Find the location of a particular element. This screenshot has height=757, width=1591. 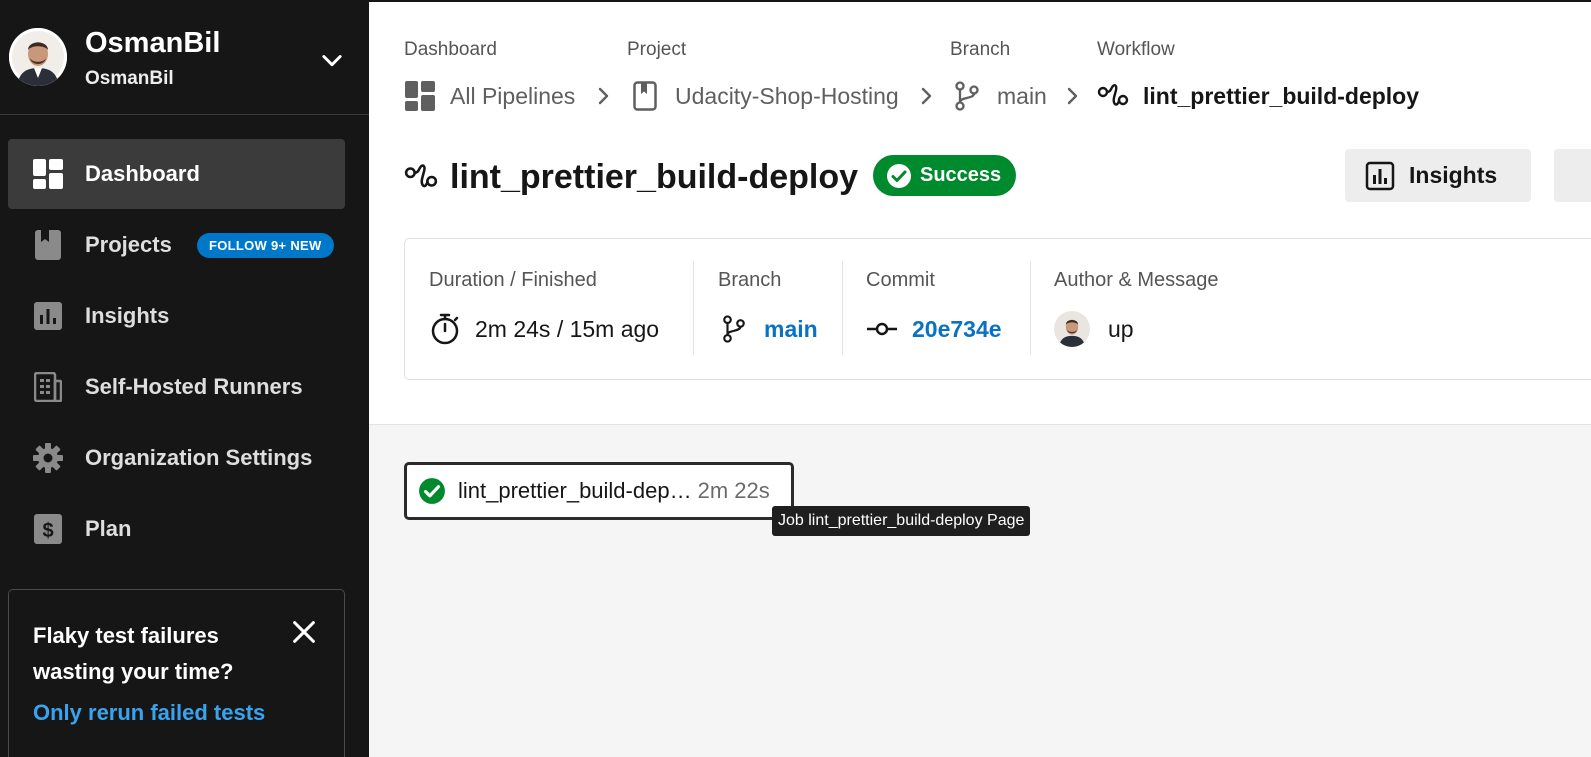

breadcrumb-heading-branch: Branch is located at coordinates (980, 49).